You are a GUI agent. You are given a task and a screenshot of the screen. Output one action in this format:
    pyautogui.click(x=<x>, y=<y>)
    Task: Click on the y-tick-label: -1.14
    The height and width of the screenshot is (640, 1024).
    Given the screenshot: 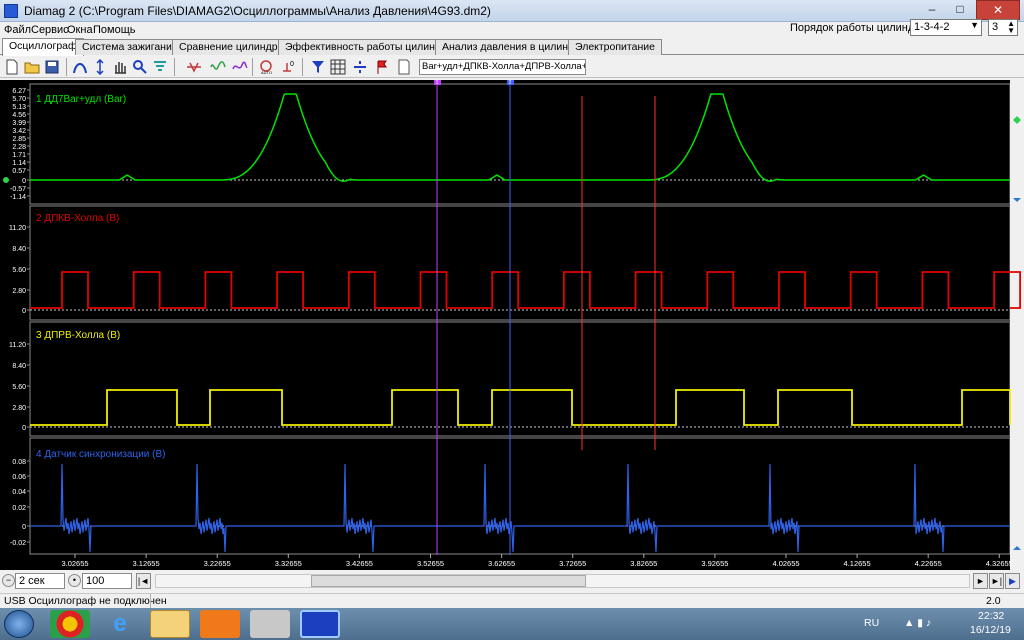 What is the action you would take?
    pyautogui.click(x=18, y=197)
    